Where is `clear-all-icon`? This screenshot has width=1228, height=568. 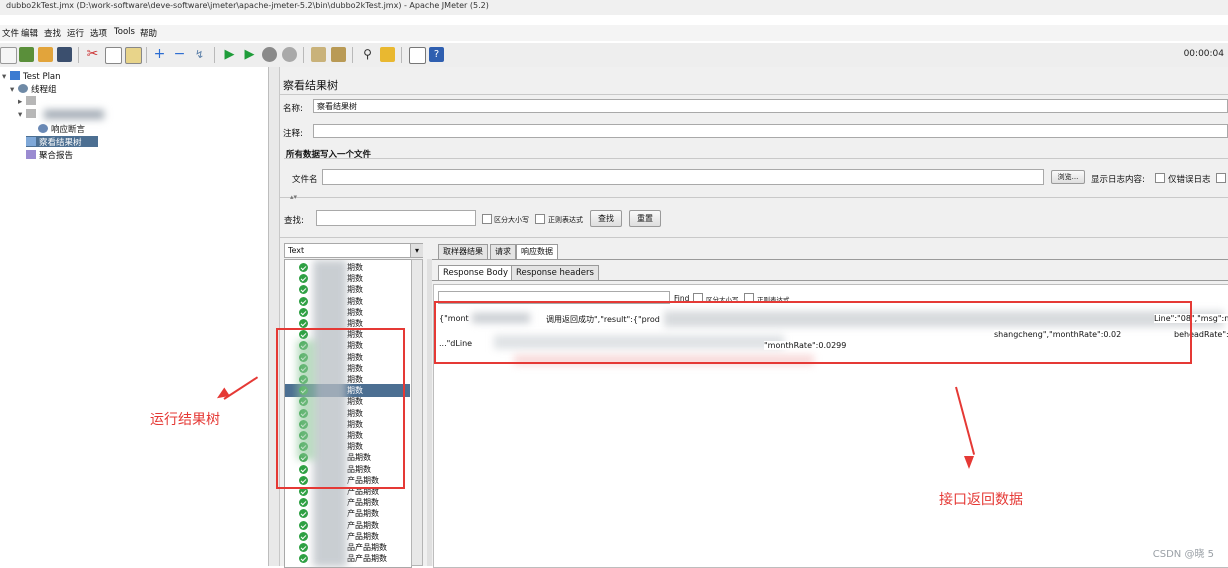 clear-all-icon is located at coordinates (338, 54).